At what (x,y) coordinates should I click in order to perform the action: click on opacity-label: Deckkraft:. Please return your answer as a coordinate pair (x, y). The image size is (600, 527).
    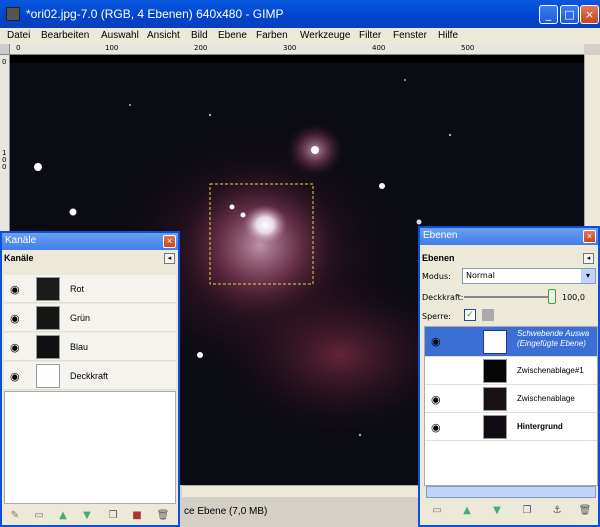
    Looking at the image, I should click on (443, 297).